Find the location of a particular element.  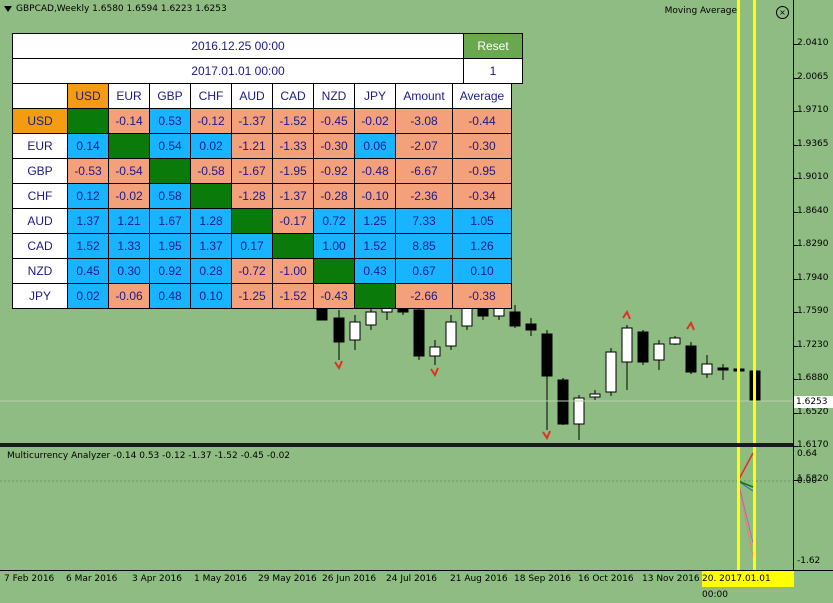

col-header-amount: Amount is located at coordinates (424, 96).